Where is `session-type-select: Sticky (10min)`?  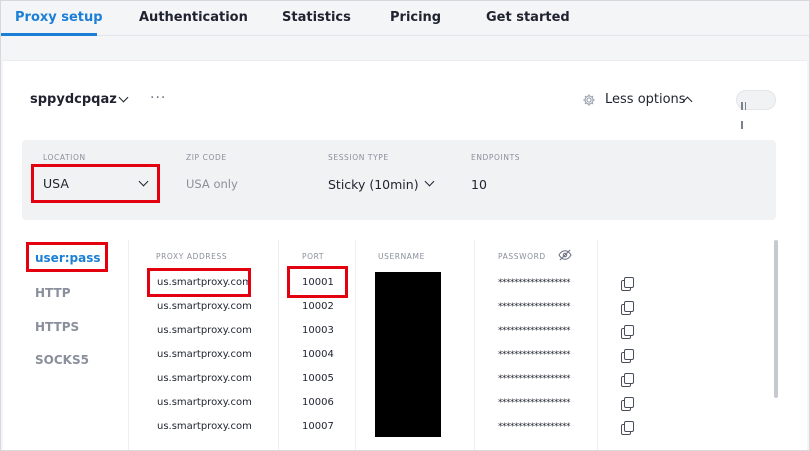
session-type-select: Sticky (10min) is located at coordinates (373, 184).